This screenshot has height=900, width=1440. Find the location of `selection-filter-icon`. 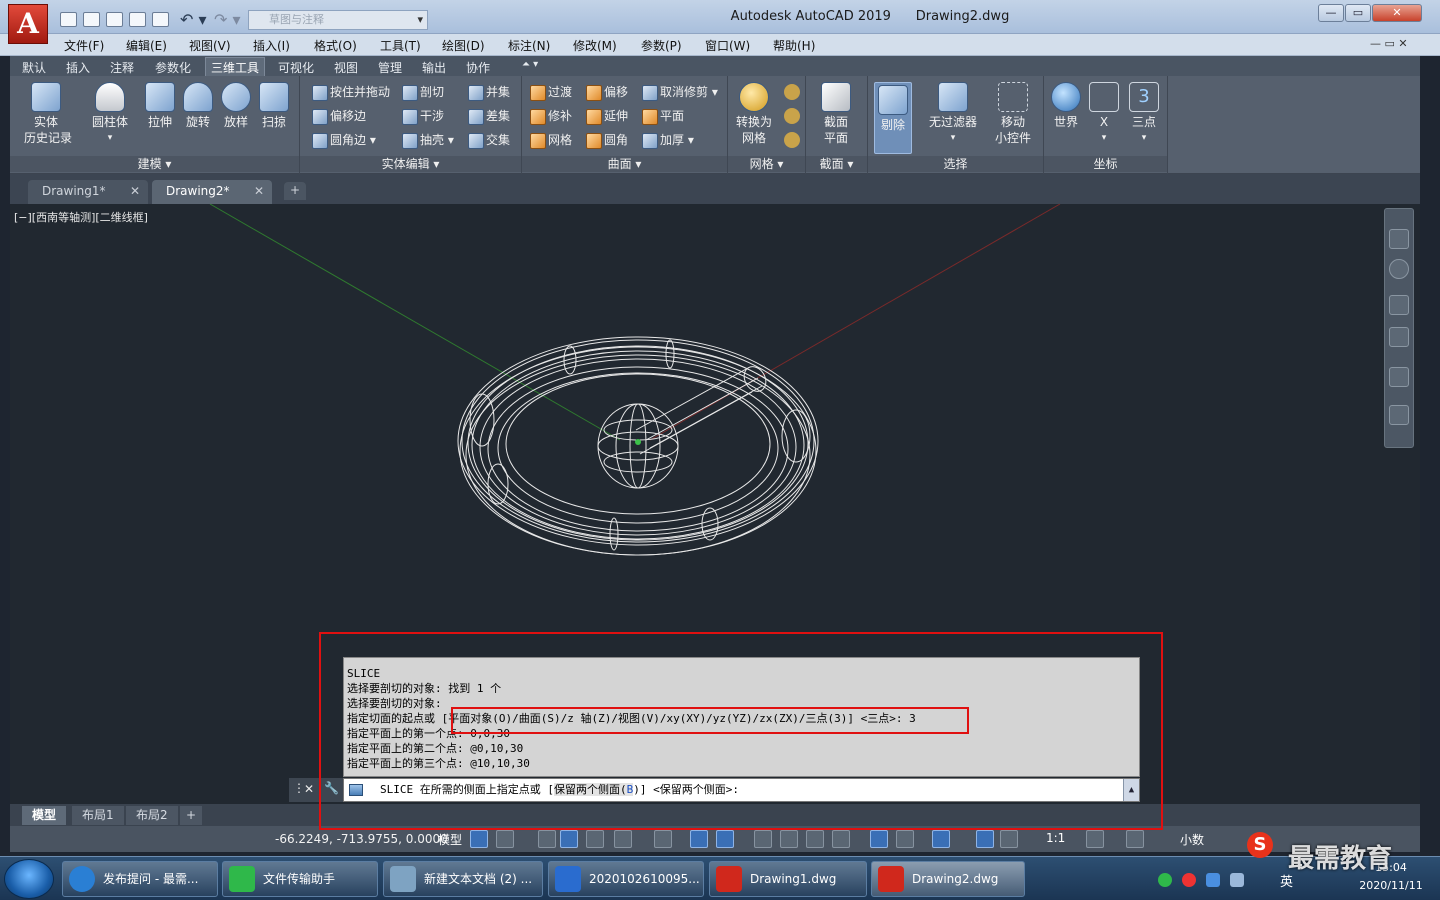

selection-filter-icon is located at coordinates (905, 839).